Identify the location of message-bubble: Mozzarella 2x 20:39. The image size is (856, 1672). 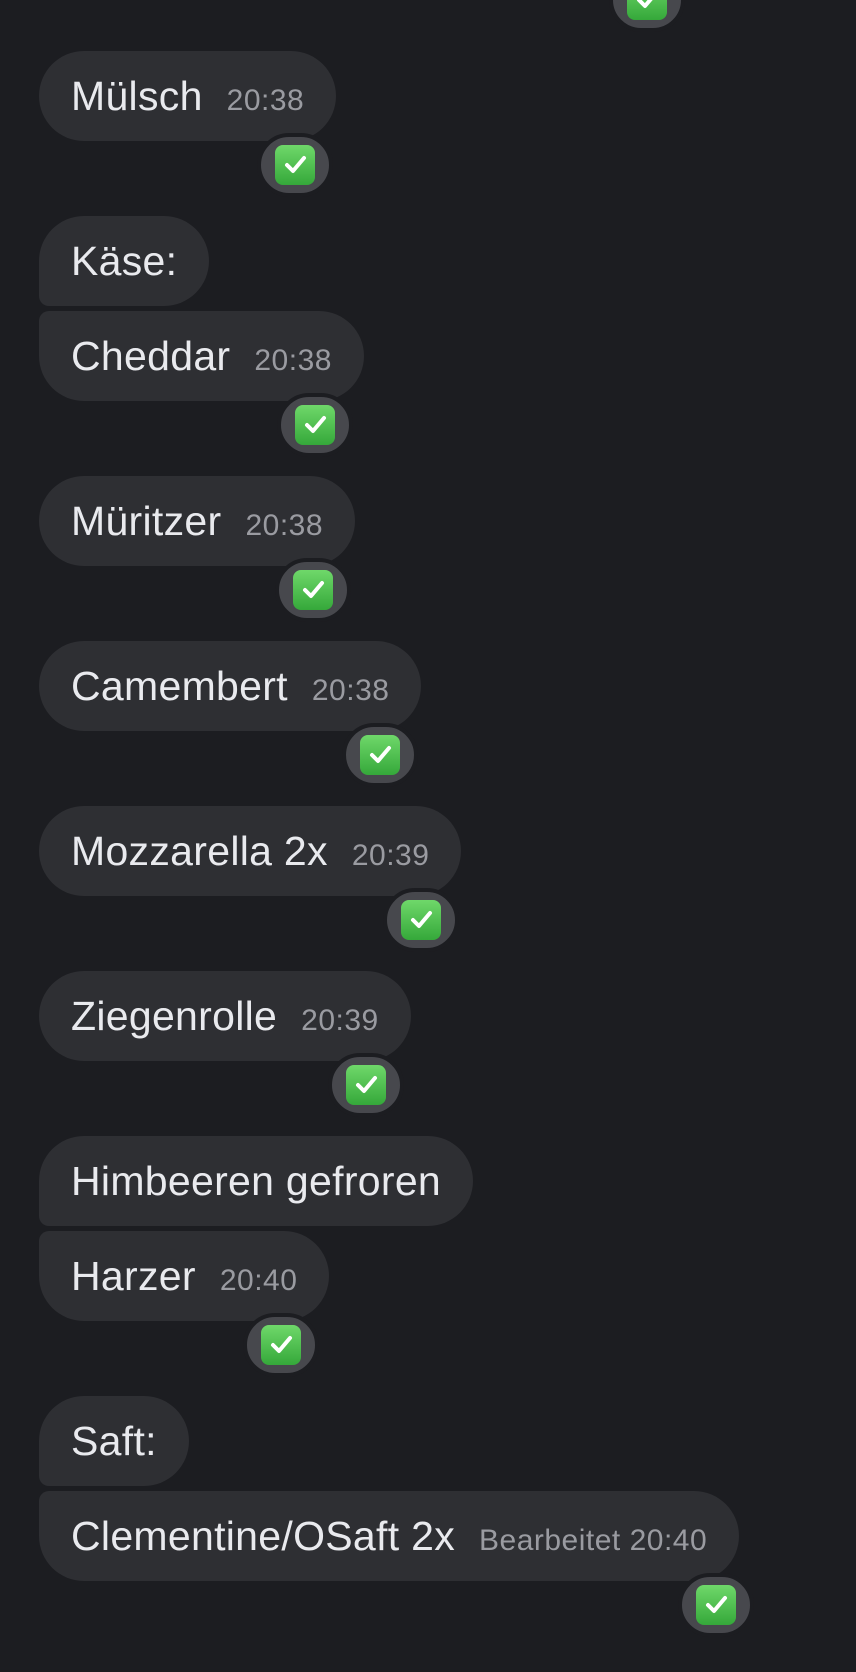
(250, 851).